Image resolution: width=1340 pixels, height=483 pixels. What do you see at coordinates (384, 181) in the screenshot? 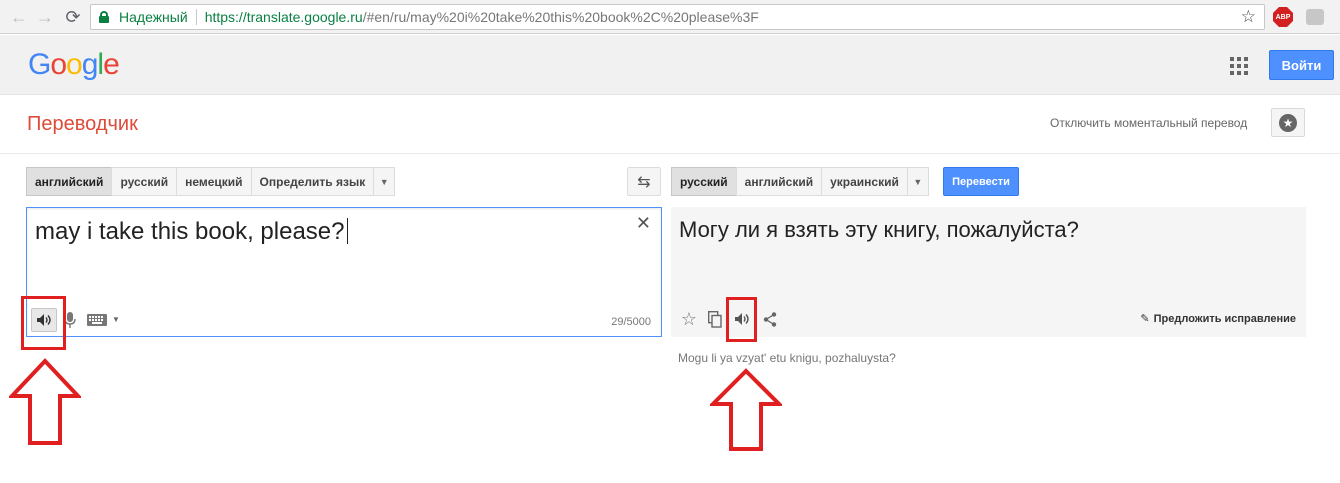
I see `source-lang-dropdown-icon: ▼` at bounding box center [384, 181].